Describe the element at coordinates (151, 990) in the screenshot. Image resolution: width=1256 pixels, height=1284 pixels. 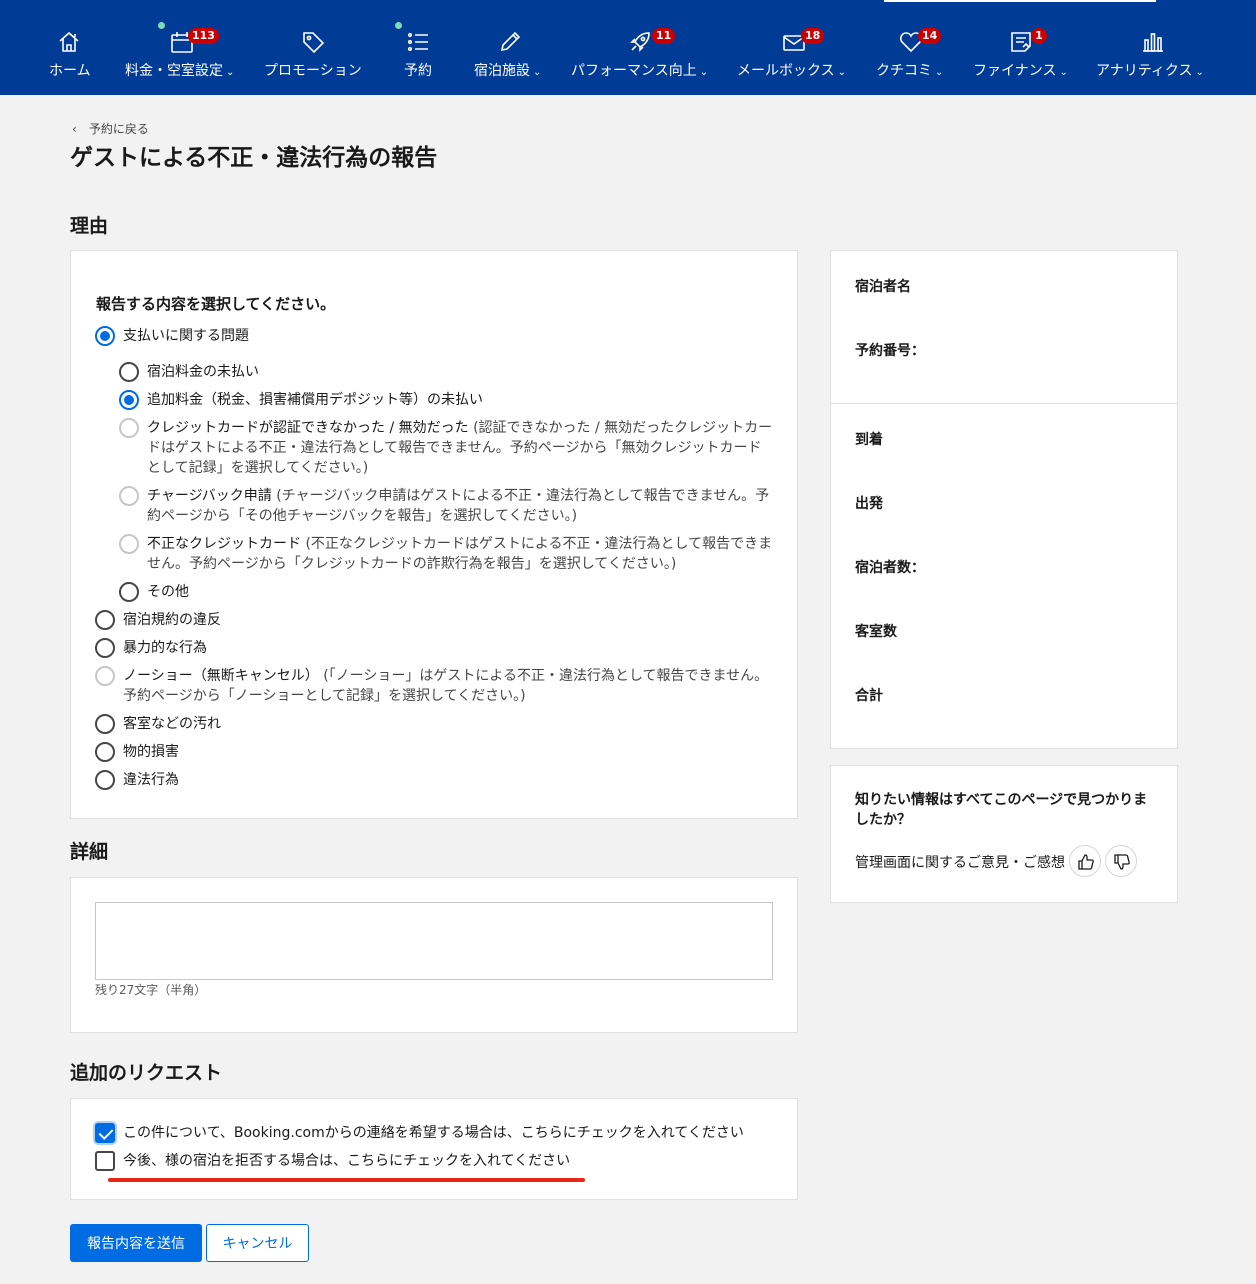
I see `character-counter: 残り27文字（半角）` at that location.